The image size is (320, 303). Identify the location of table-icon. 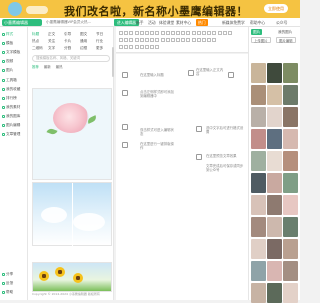
(204, 33).